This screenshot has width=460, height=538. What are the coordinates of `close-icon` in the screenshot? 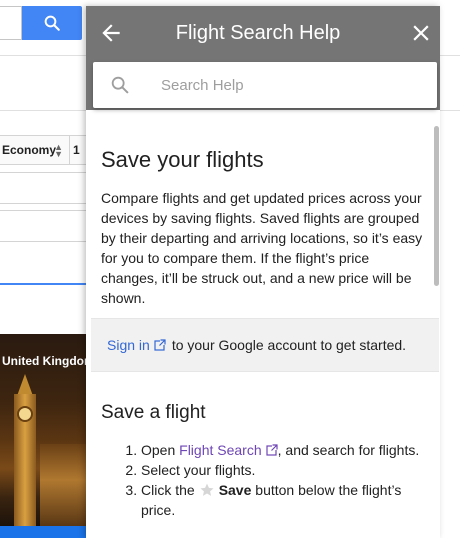 It's located at (421, 33).